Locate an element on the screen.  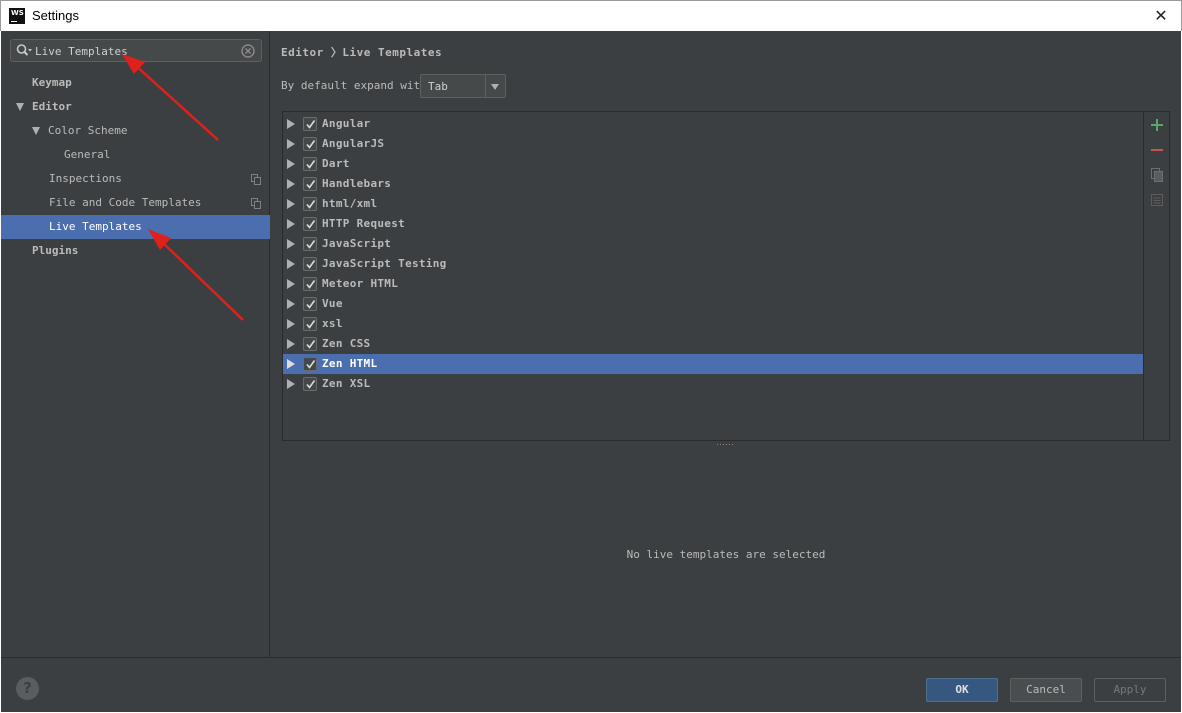
splitter-handle is located at coordinates (725, 444).